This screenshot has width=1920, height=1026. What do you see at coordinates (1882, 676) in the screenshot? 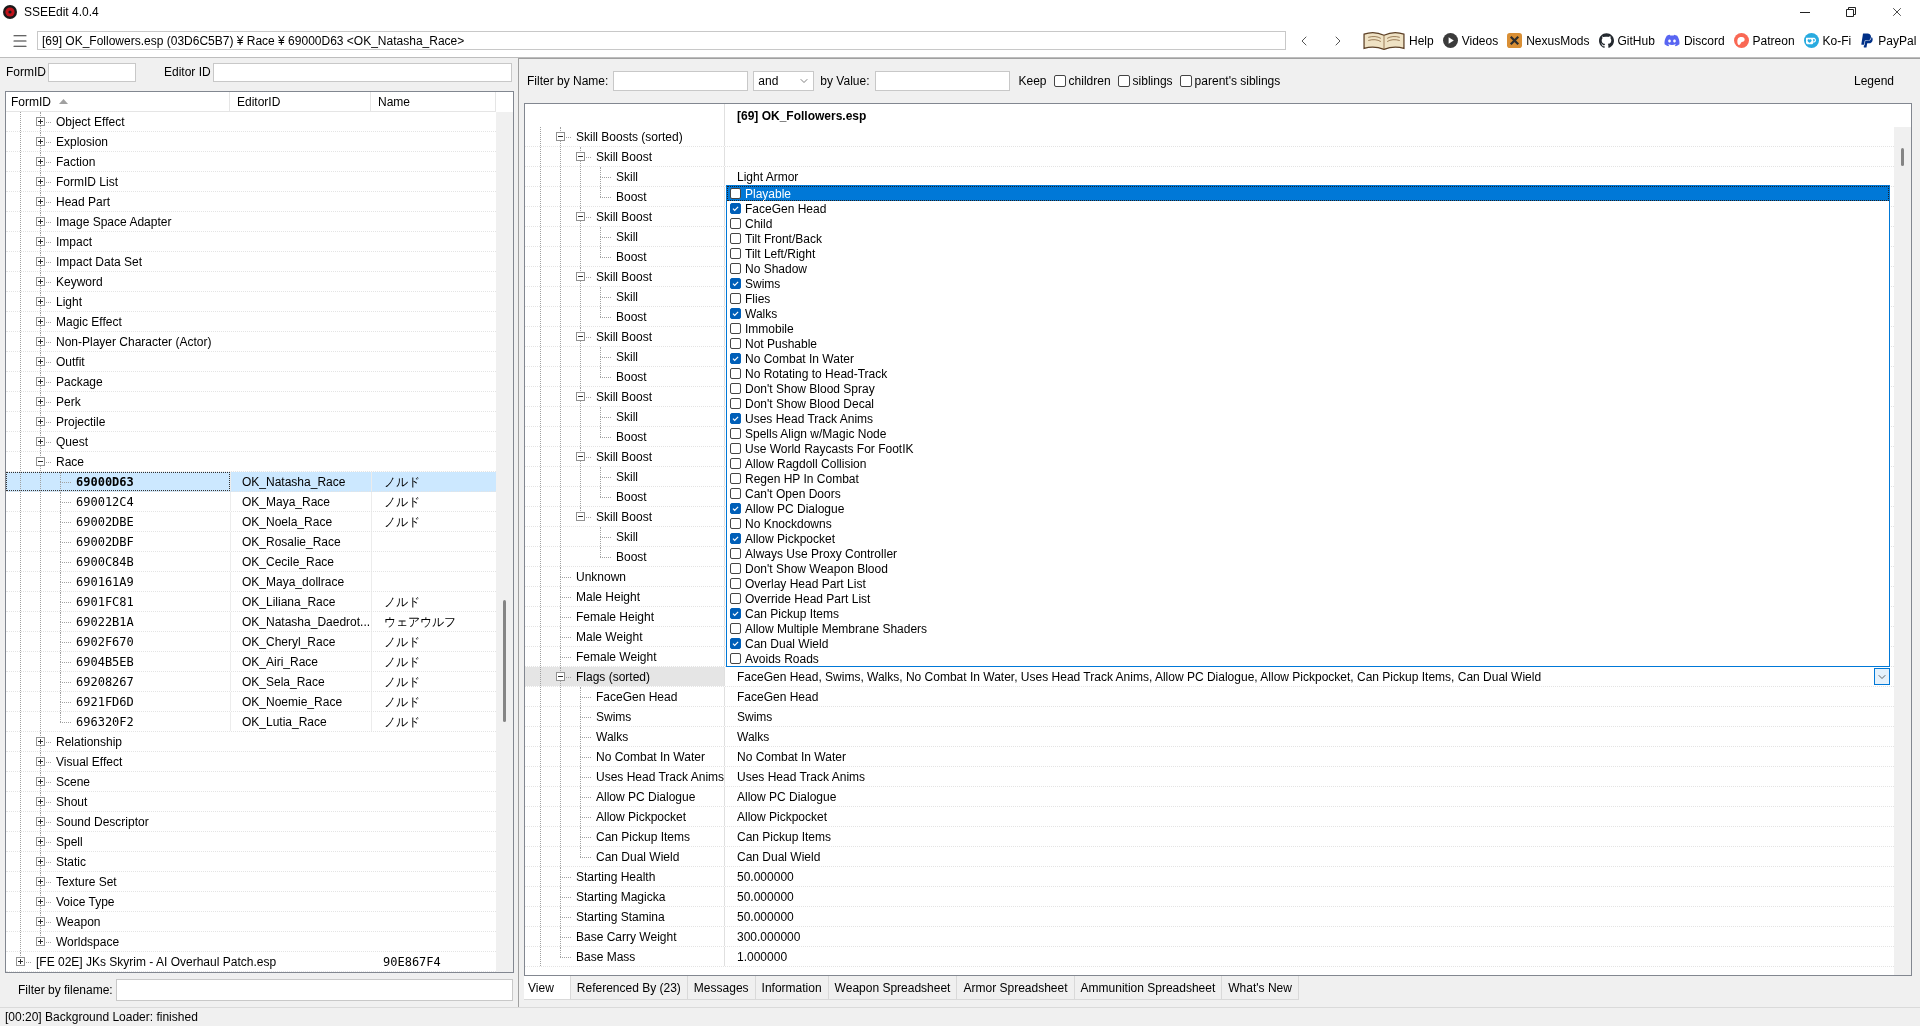
I see `dropdown-button` at bounding box center [1882, 676].